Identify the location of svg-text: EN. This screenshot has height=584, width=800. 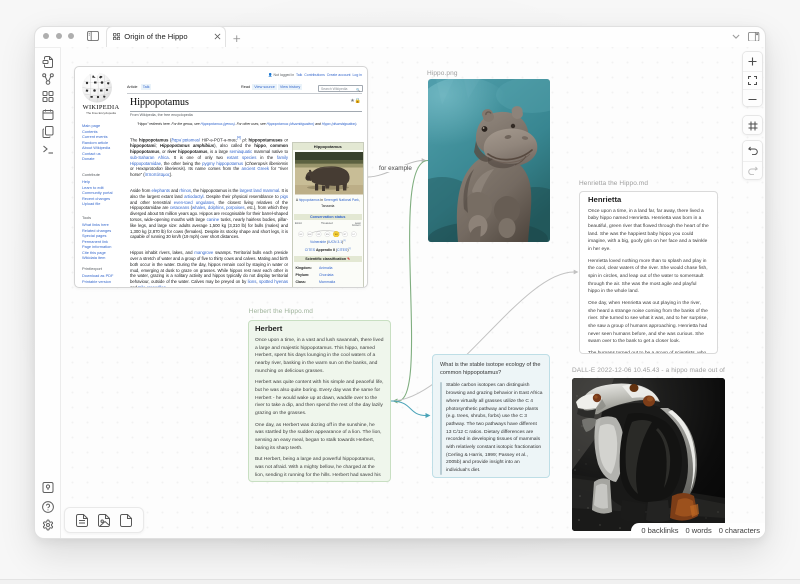
(327, 235).